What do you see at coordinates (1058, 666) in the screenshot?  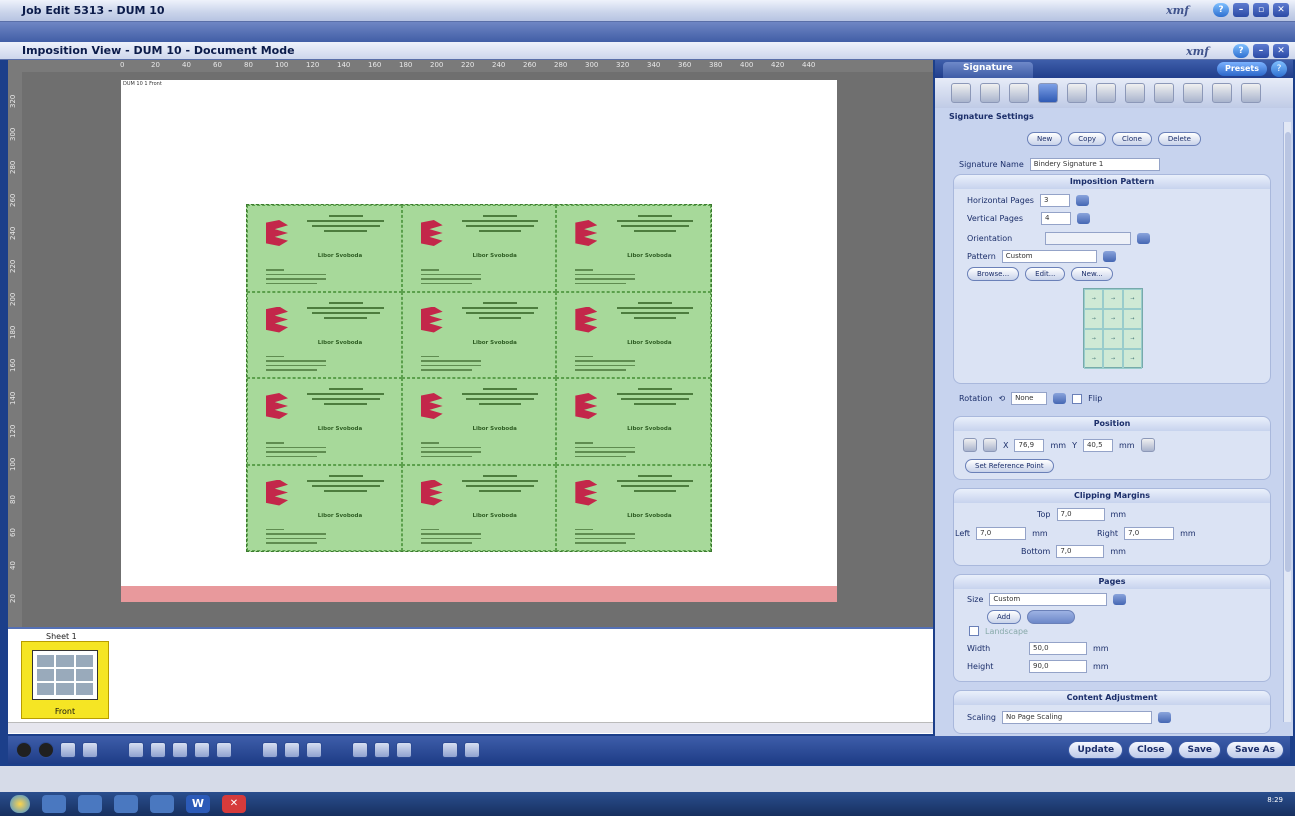 I see `page-height-field: 90,0` at bounding box center [1058, 666].